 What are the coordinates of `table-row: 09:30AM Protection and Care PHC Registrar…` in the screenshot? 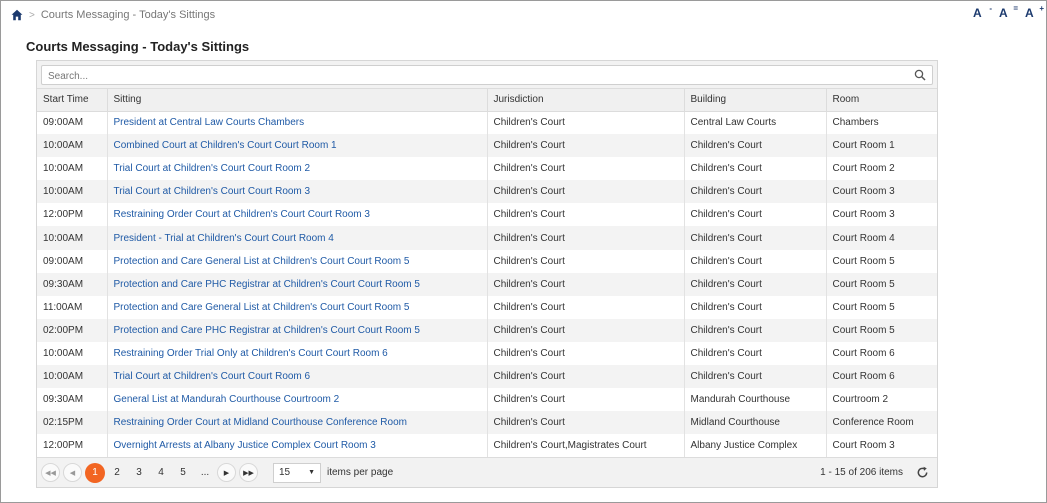 It's located at (487, 284).